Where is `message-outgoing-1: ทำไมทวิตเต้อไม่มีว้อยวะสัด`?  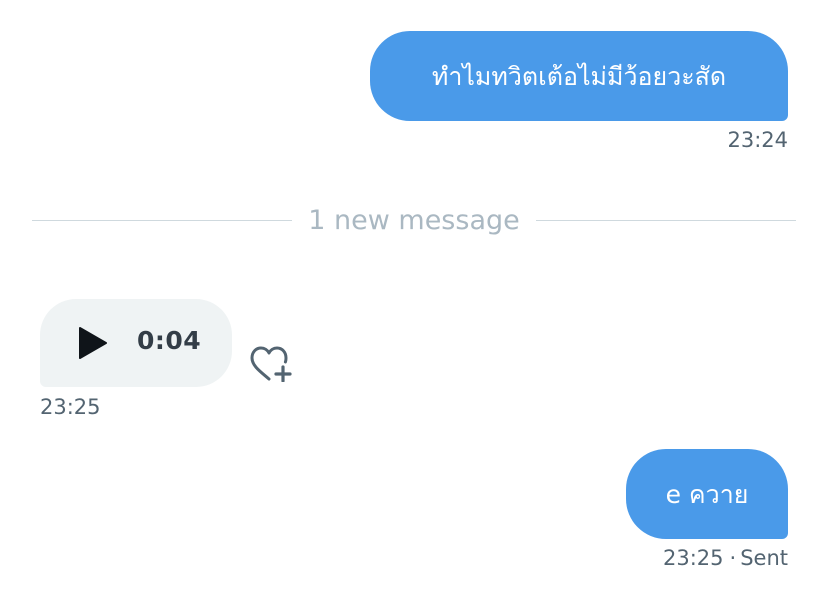
message-outgoing-1: ทำไมทวิตเต้อไม่มีว้อยวะสัด is located at coordinates (579, 76).